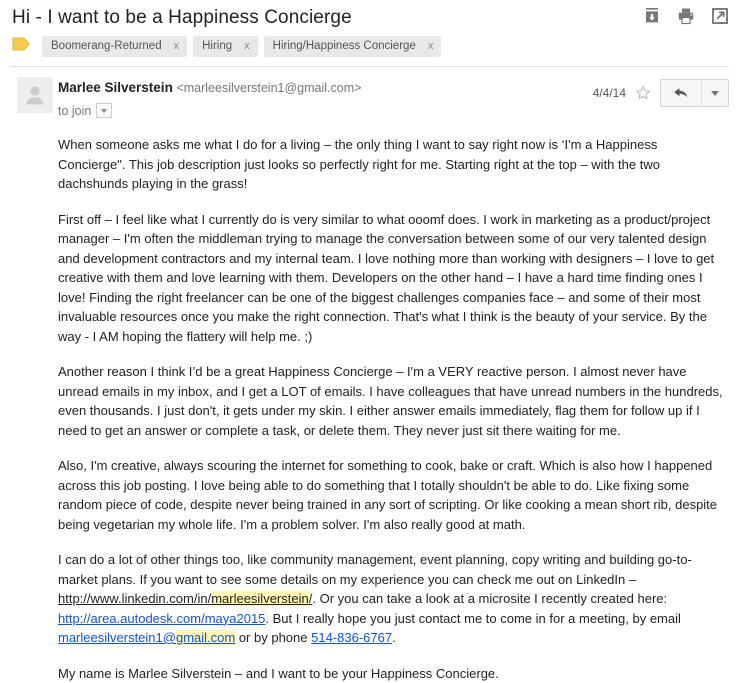 This screenshot has width=739, height=683. What do you see at coordinates (90, 598) in the screenshot?
I see `link-prefix: http://www.` at bounding box center [90, 598].